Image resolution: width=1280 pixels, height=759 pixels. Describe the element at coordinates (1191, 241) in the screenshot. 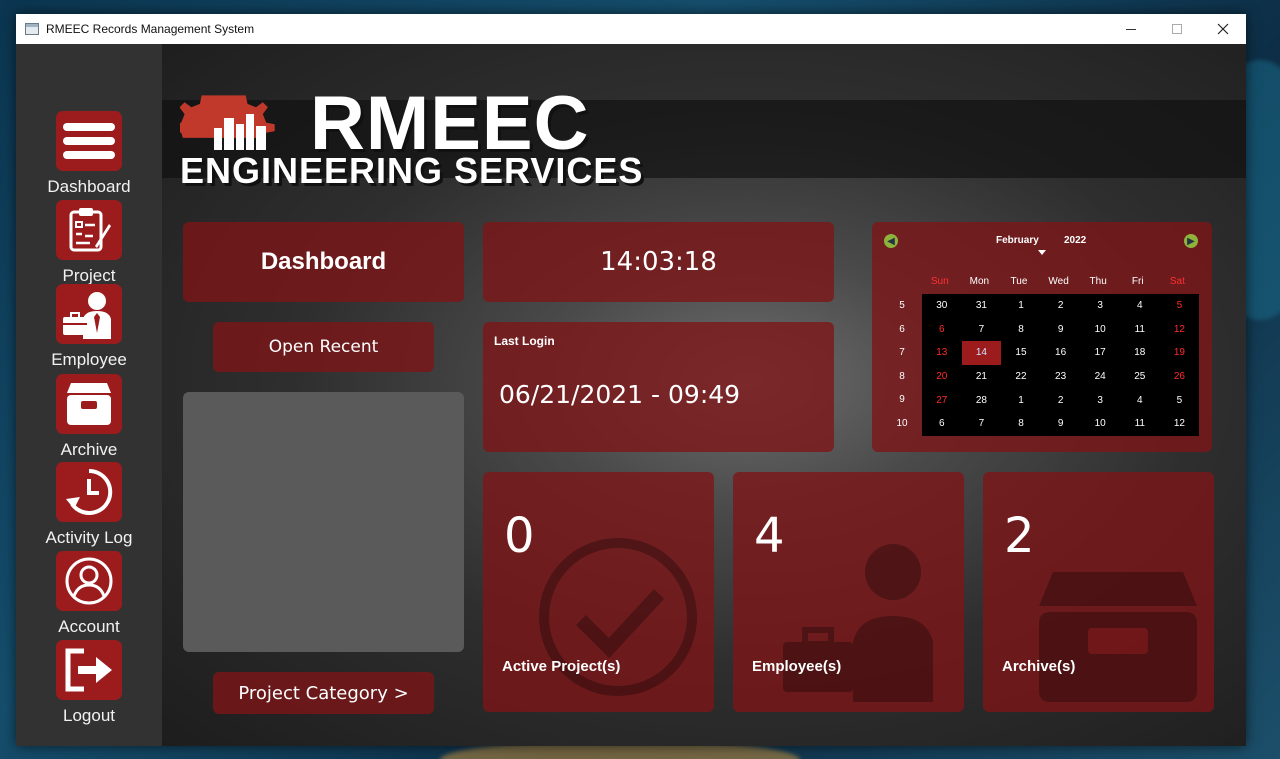

I see `next-month-button: ▶` at that location.